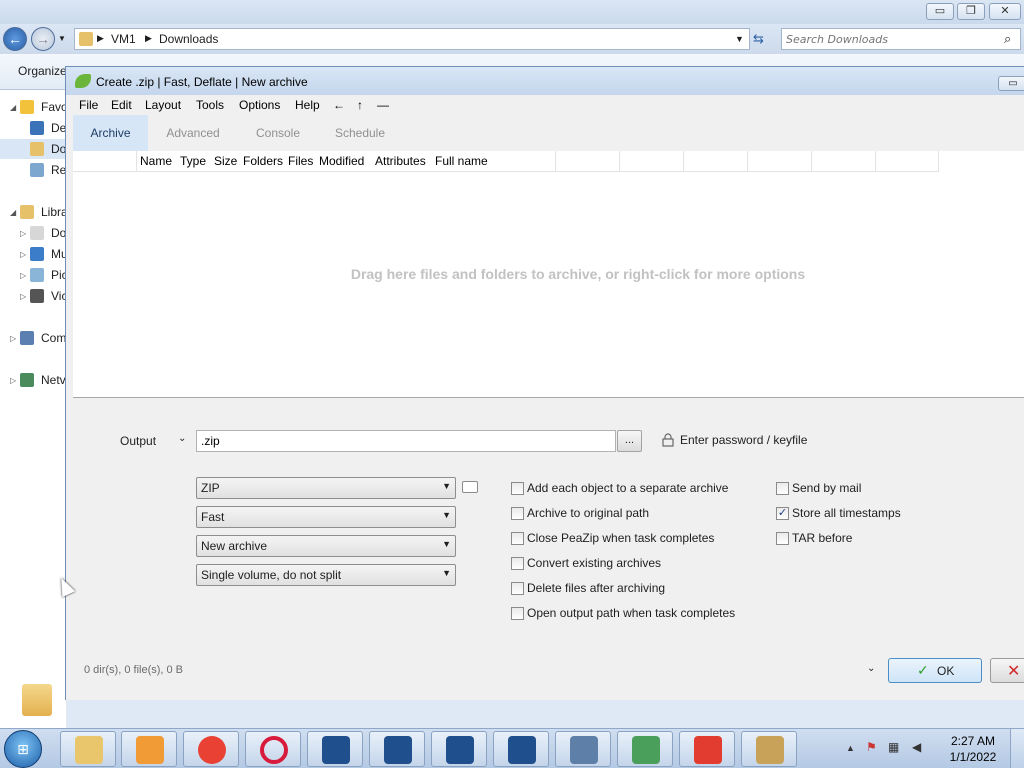 This screenshot has height=768, width=1024. I want to click on search-input, so click(891, 39).